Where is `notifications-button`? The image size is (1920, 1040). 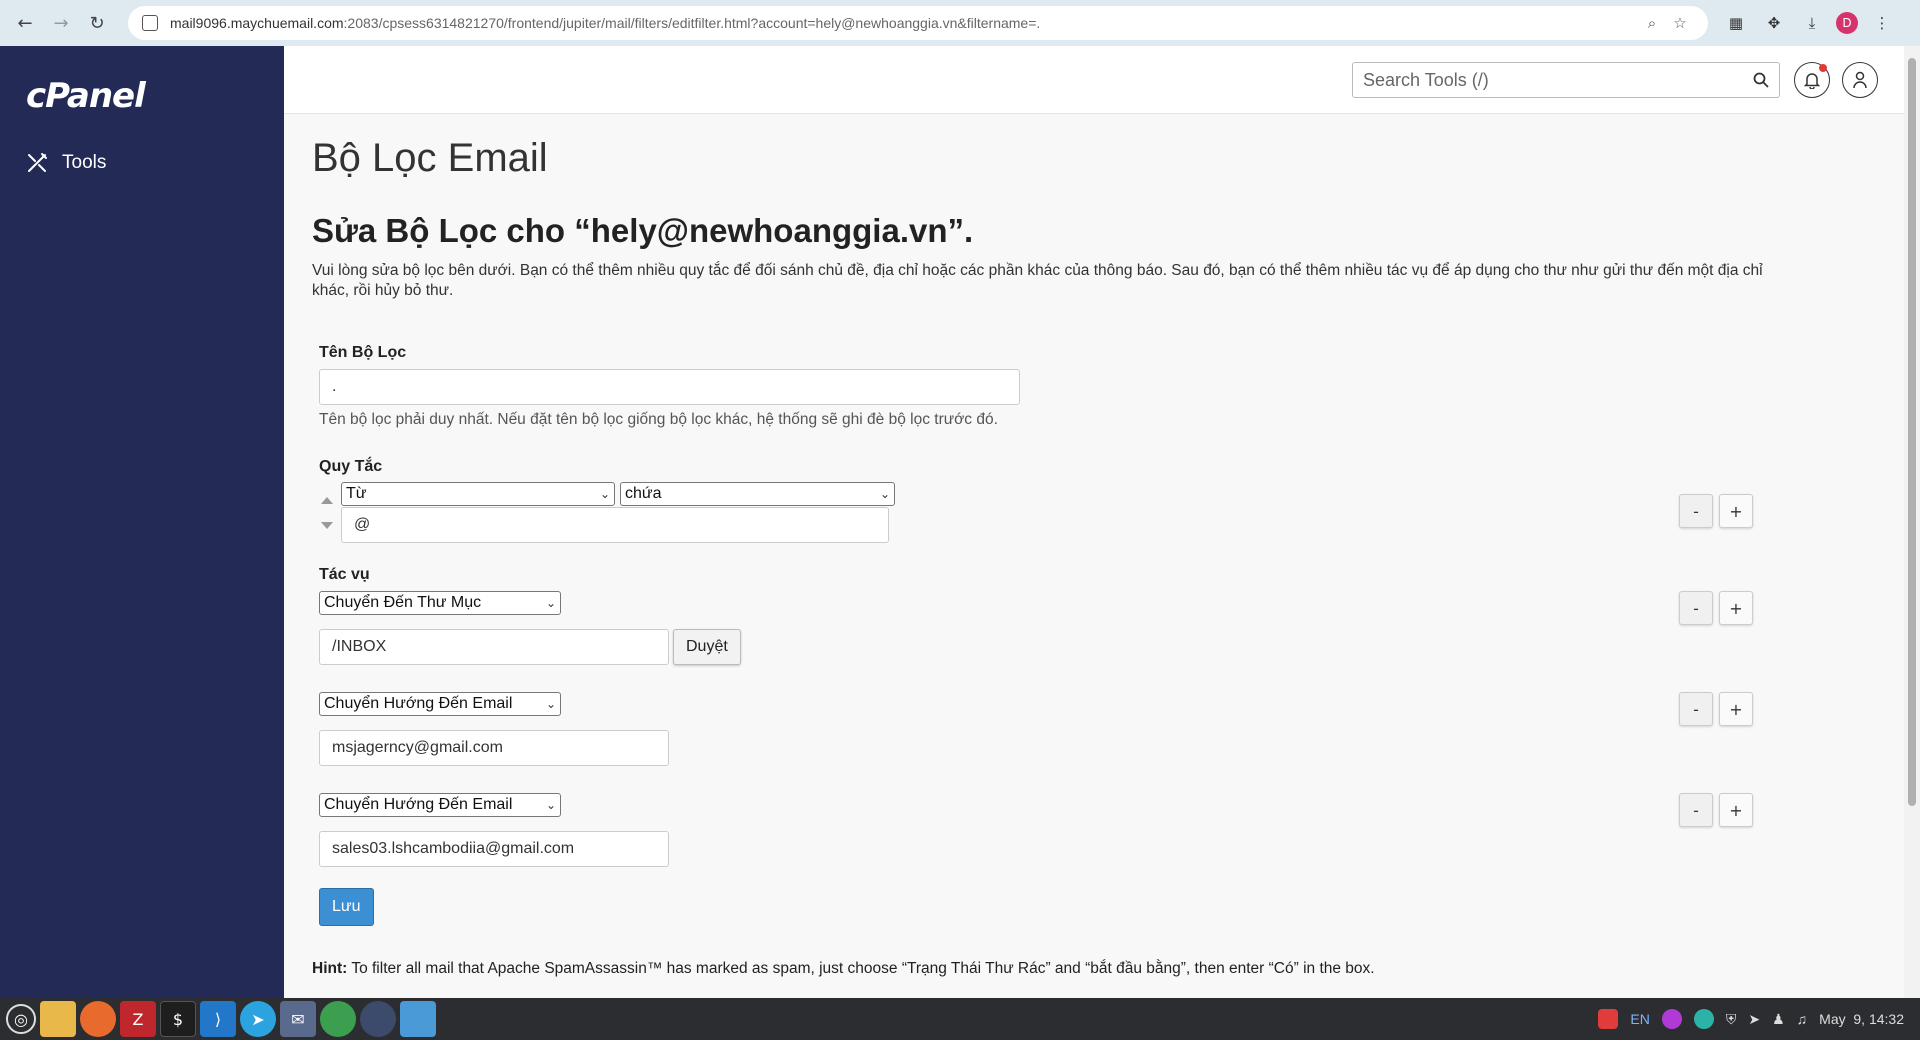
notifications-button is located at coordinates (1812, 80).